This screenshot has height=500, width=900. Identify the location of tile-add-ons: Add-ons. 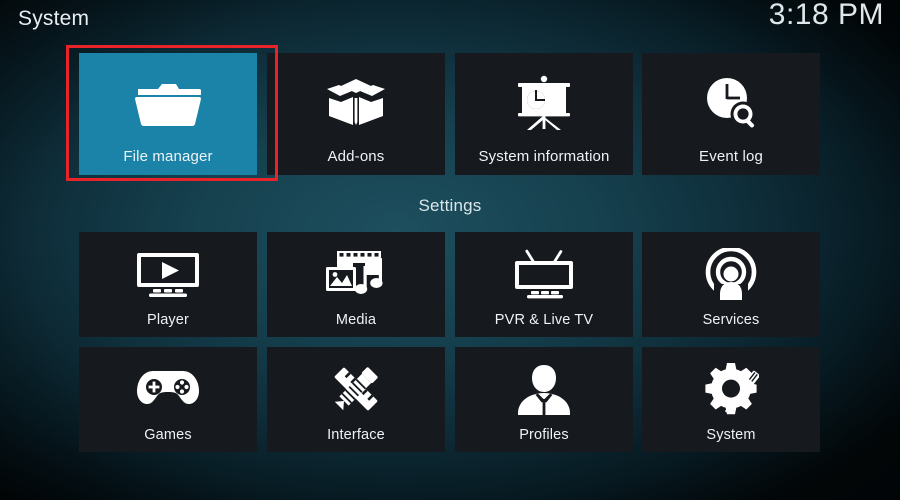
(356, 114).